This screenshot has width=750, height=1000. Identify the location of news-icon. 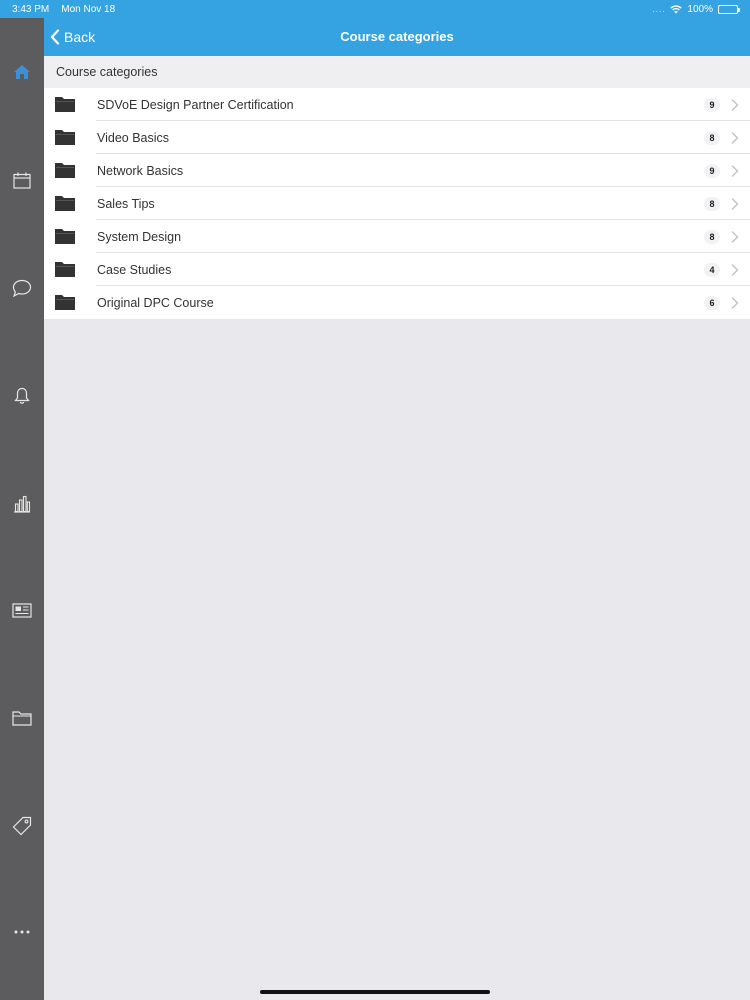
(22, 610).